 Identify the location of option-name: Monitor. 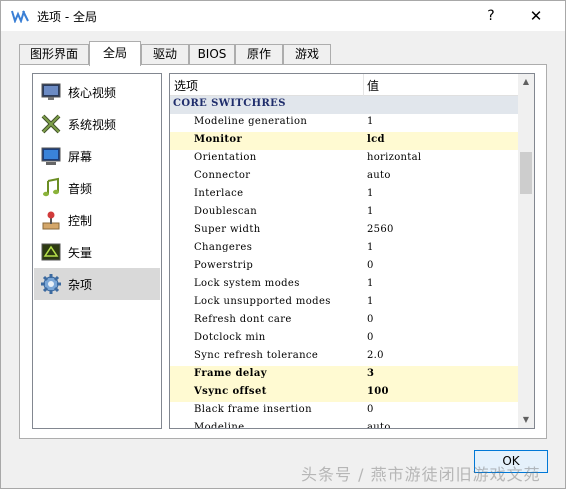
(218, 139).